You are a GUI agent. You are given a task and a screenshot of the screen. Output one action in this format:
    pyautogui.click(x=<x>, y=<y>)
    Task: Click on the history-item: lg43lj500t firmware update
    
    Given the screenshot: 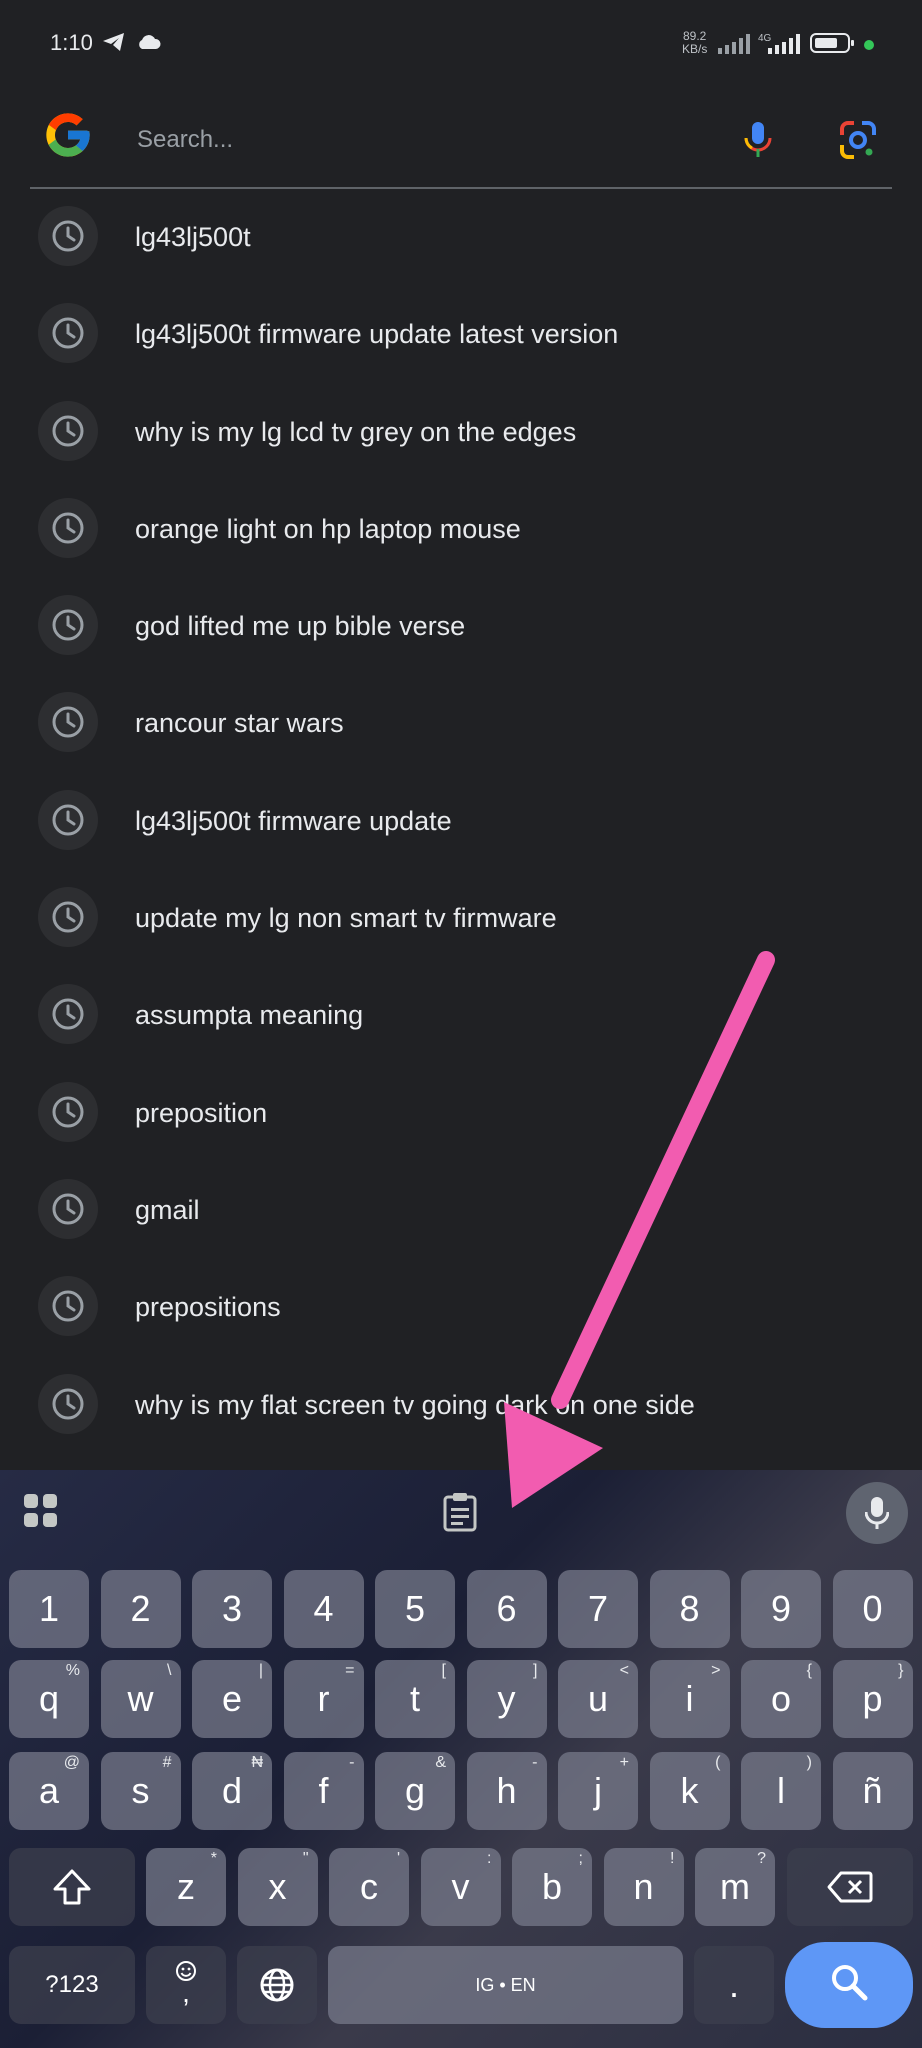 What is the action you would take?
    pyautogui.click(x=461, y=820)
    